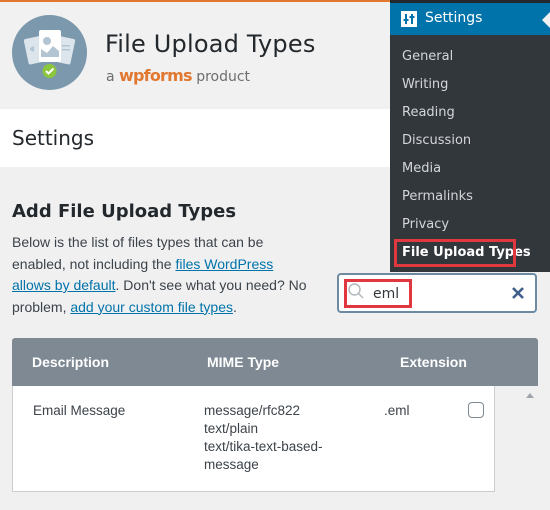  I want to click on scroll-up-arrow, so click(530, 395).